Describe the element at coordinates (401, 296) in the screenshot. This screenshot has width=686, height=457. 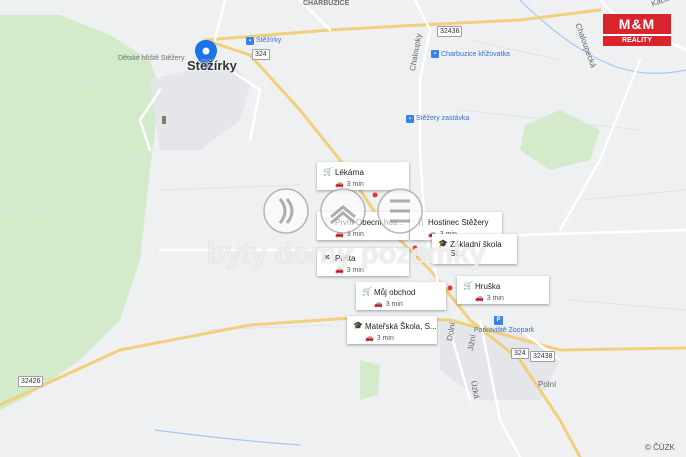
I see `poi-card: 🛒 Můj obchod 🚗 3 min` at that location.